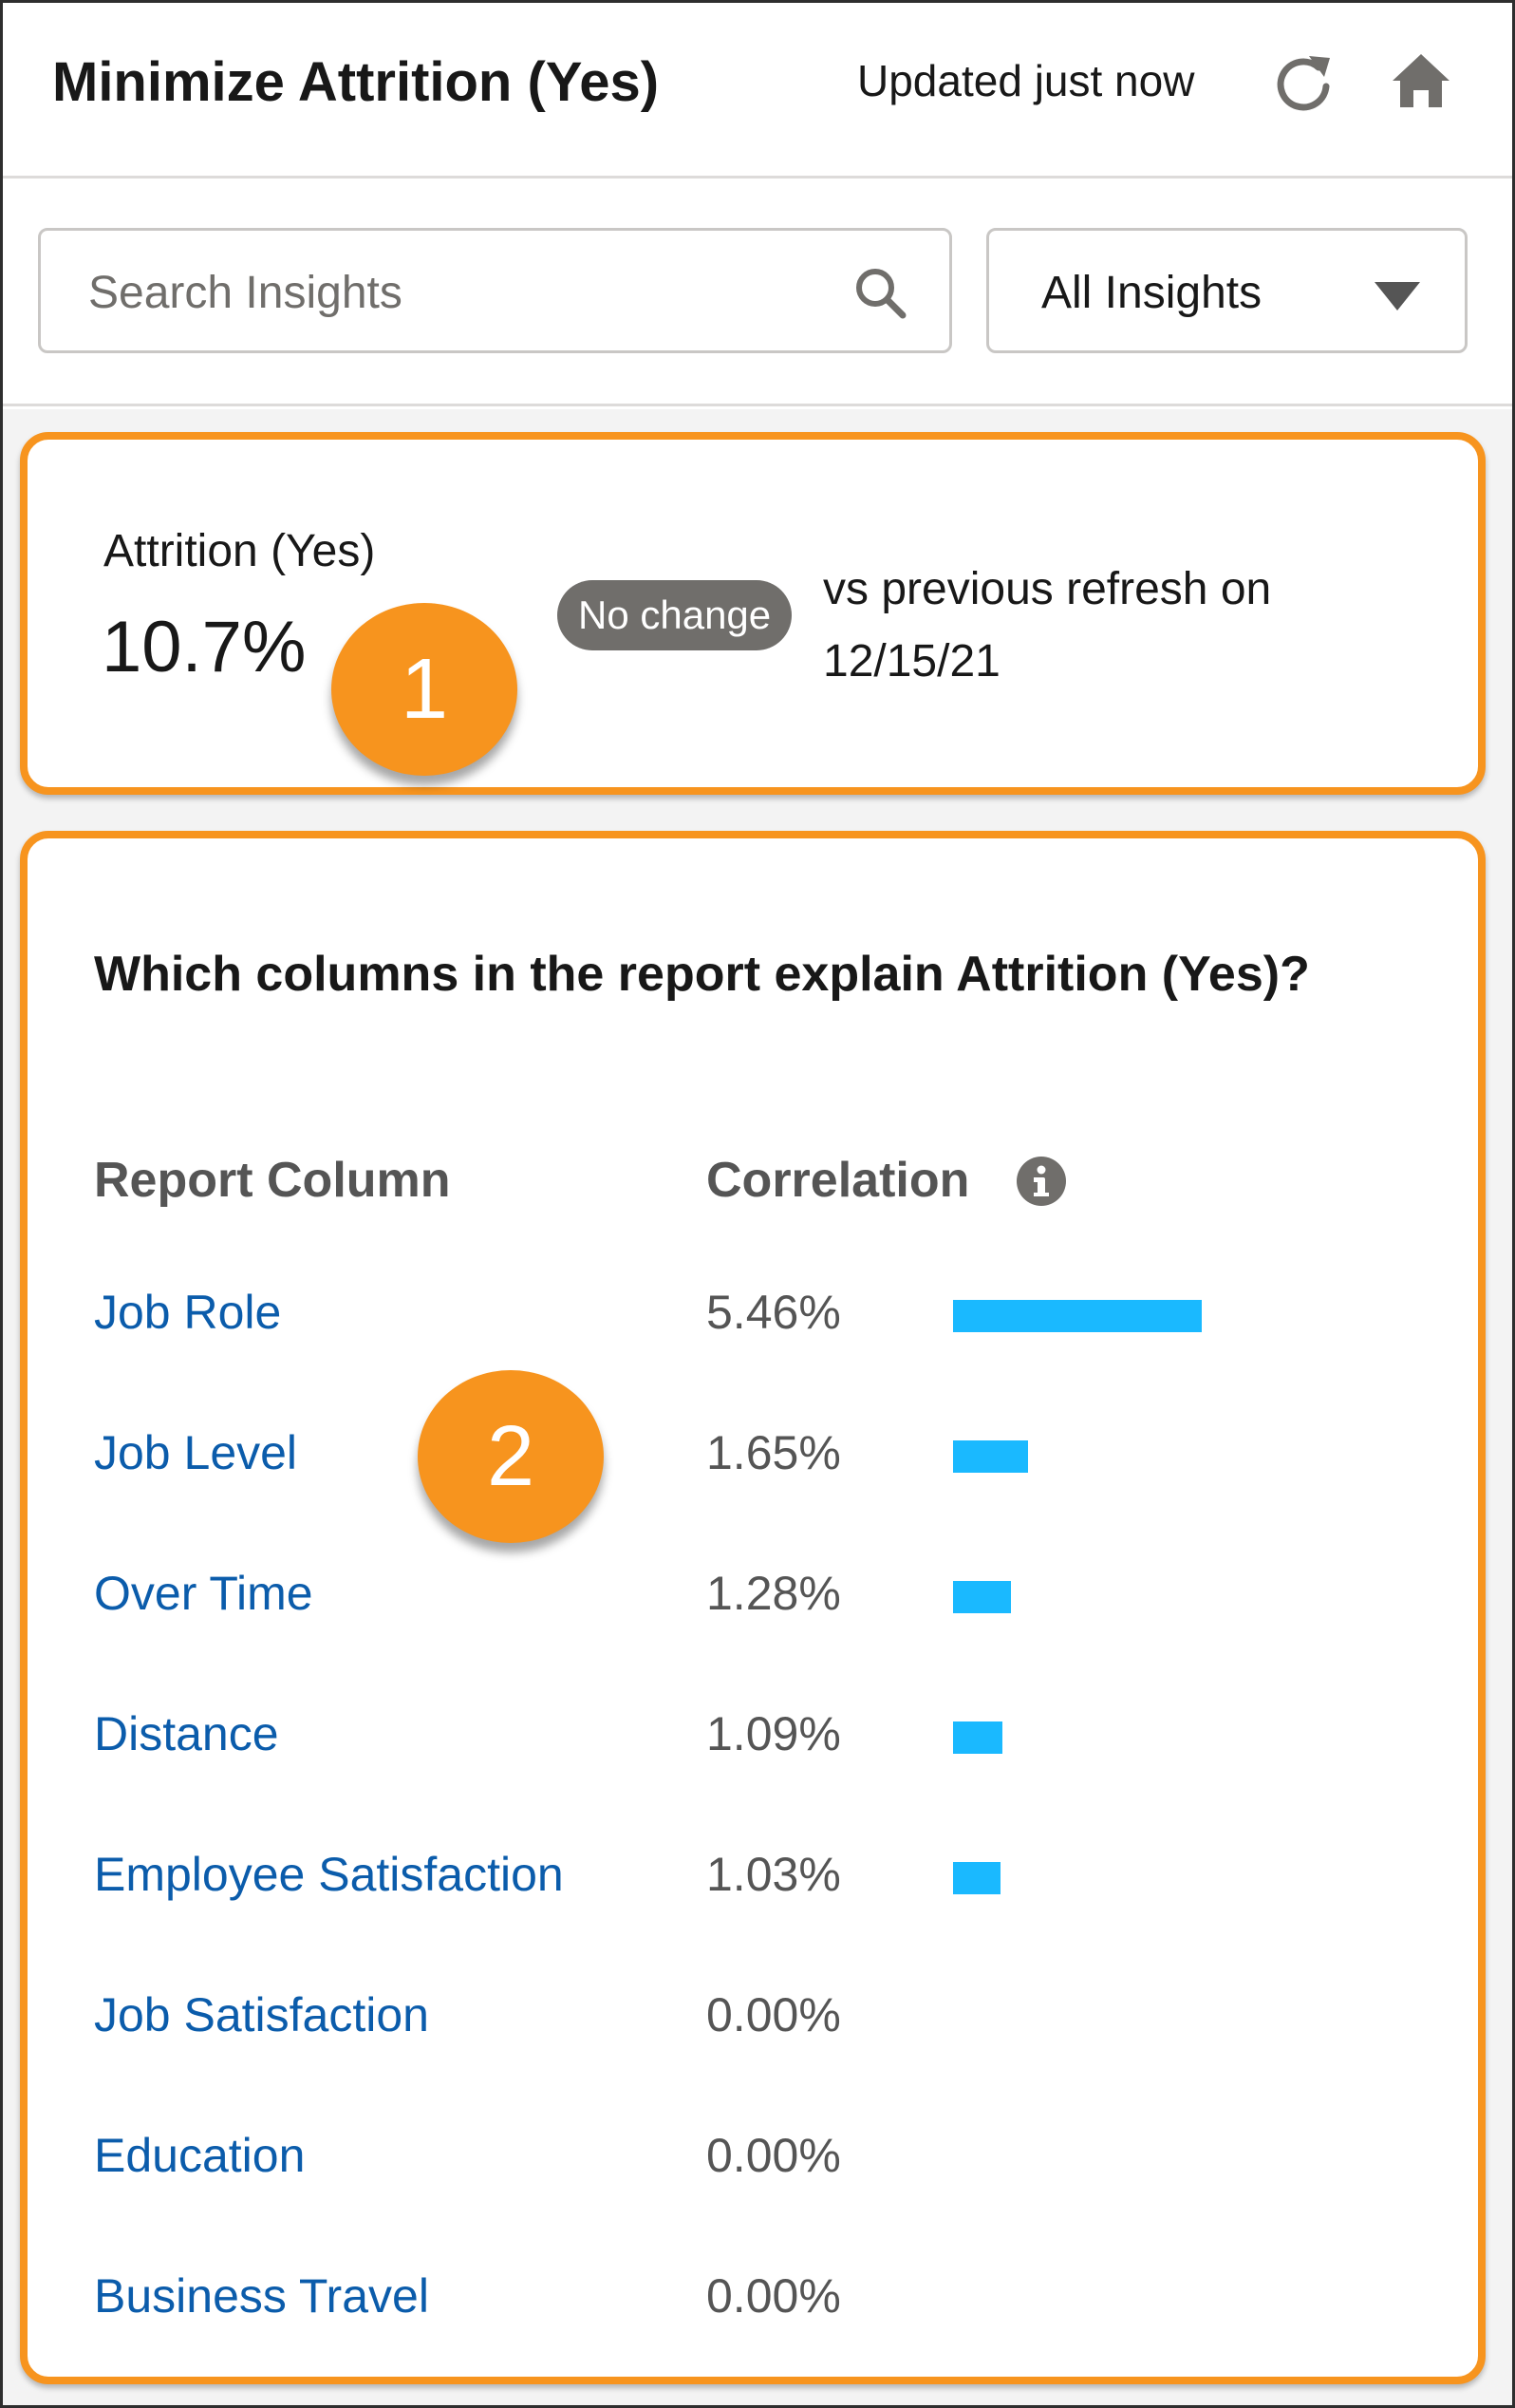  Describe the element at coordinates (240, 551) in the screenshot. I see `kpi-label: Attrition (Yes)` at that location.